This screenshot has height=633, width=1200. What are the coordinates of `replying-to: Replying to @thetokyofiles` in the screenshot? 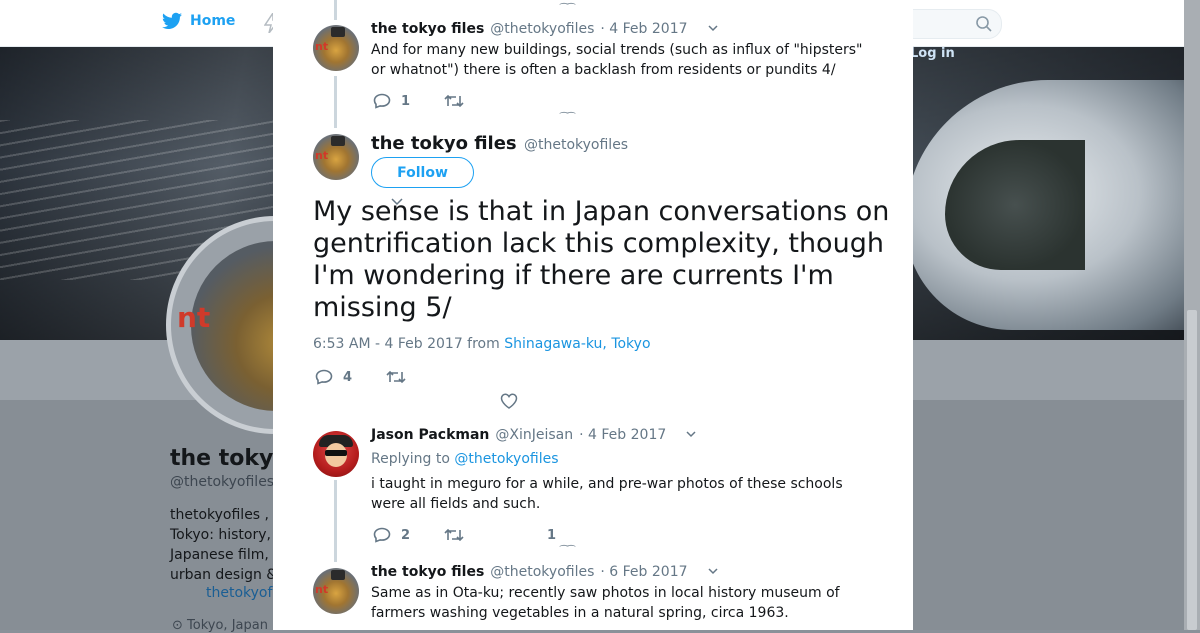 It's located at (465, 459).